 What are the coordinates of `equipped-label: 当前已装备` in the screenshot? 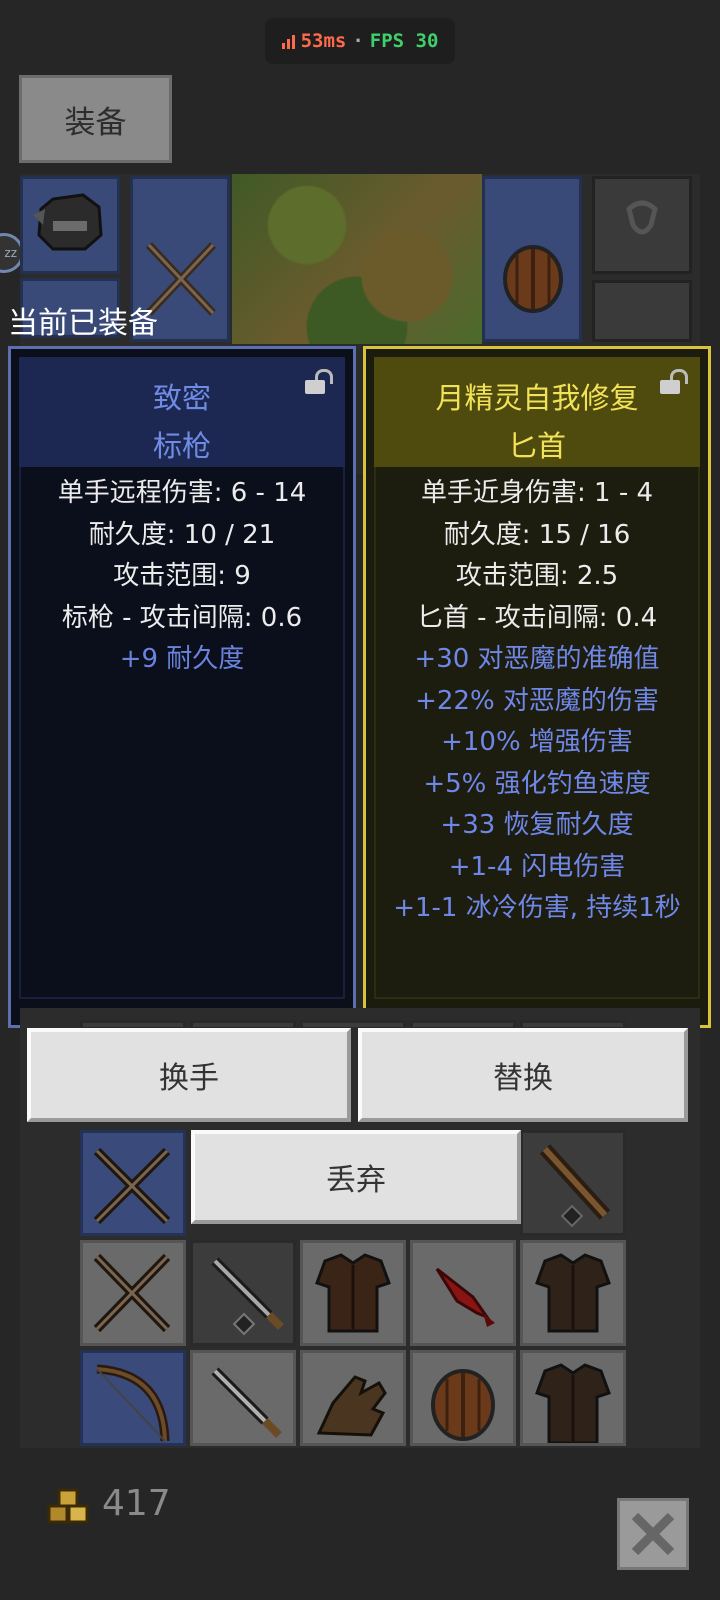 It's located at (83, 323).